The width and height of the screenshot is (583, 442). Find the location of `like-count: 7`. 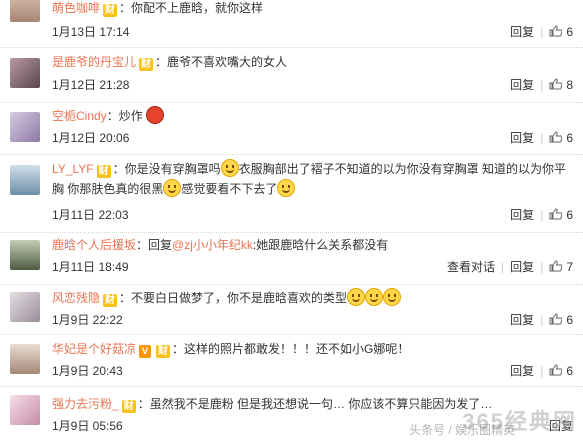

like-count: 7 is located at coordinates (569, 267).